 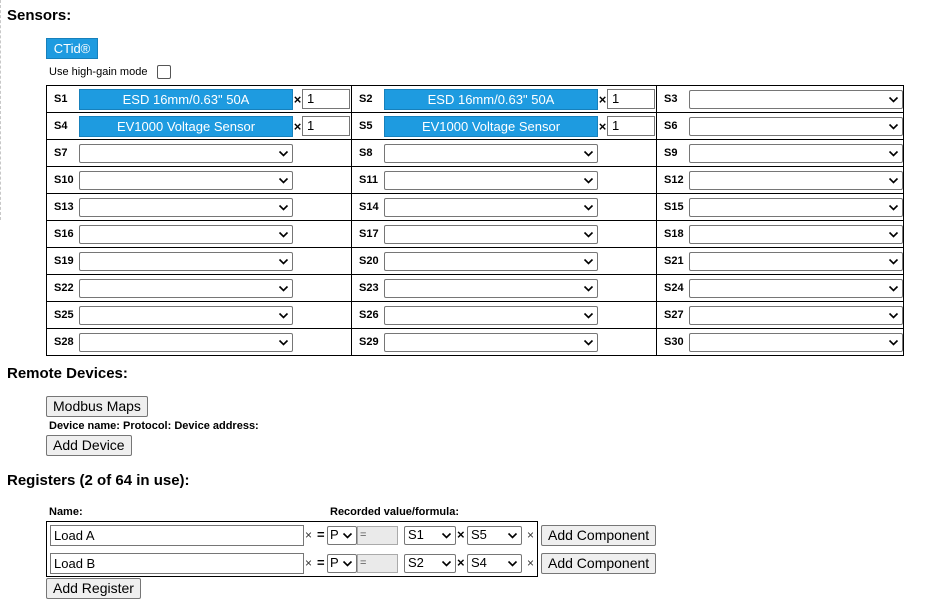 I want to click on sensor-row: S19 S20 S21, so click(x=475, y=261).